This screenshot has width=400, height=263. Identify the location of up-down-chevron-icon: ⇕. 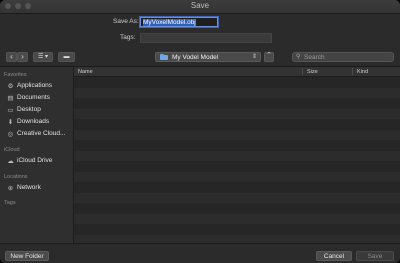
(254, 57).